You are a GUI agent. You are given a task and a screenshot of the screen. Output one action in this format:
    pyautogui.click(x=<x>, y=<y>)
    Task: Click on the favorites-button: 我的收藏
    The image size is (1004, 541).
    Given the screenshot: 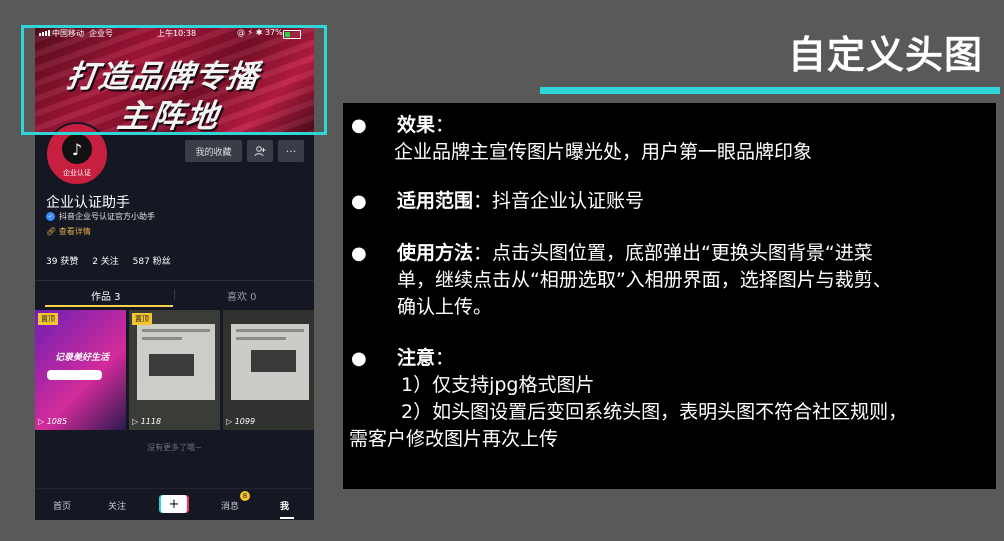 What is the action you would take?
    pyautogui.click(x=213, y=151)
    